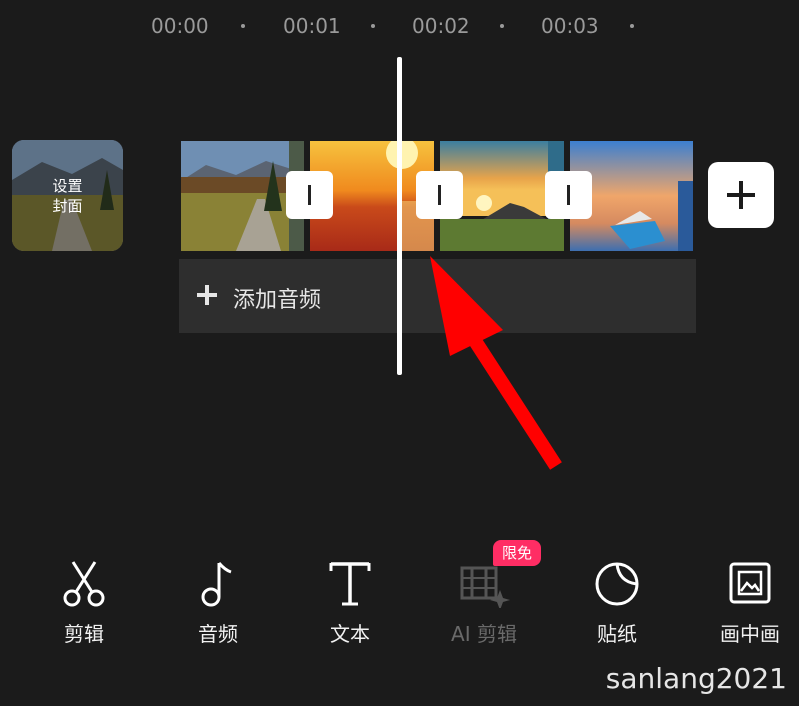  Describe the element at coordinates (517, 553) in the screenshot. I see `free-badge: 限免` at that location.